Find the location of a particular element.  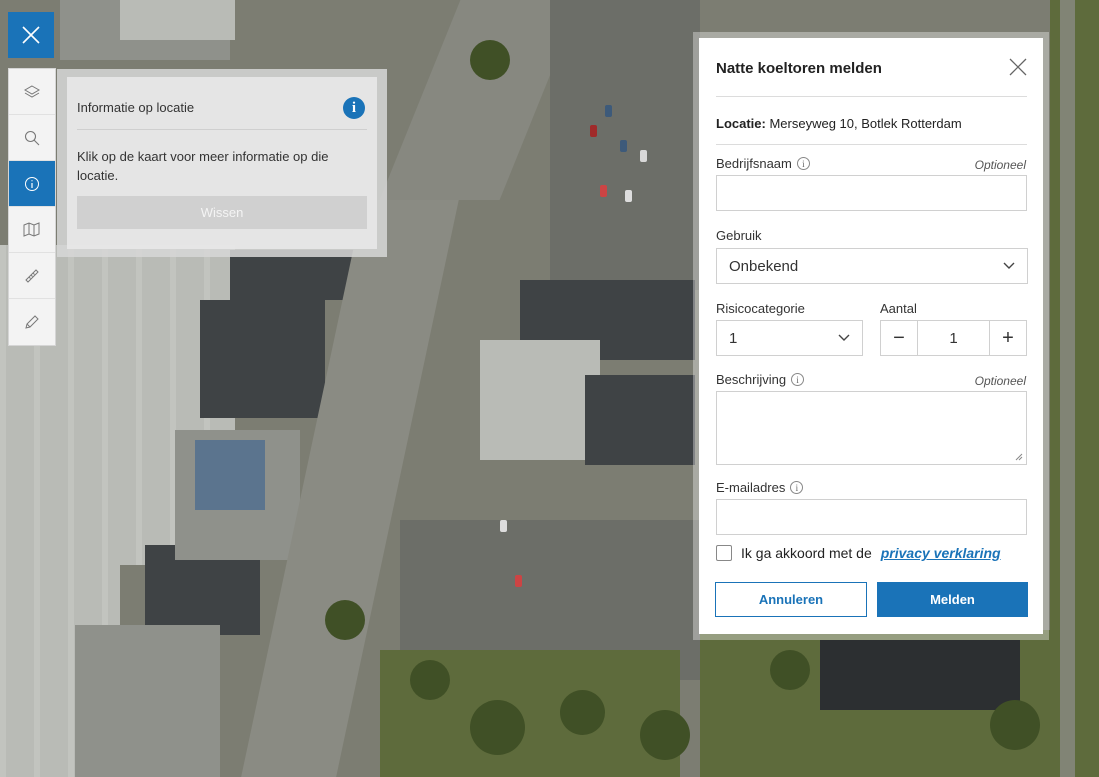

ruler-icon is located at coordinates (32, 275).